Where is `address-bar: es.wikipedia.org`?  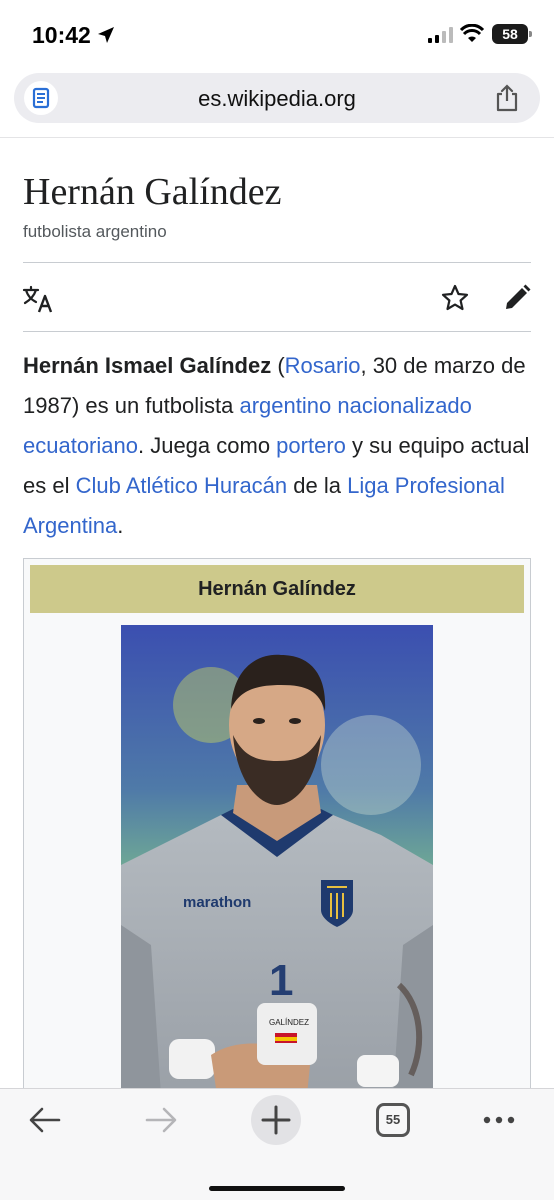
address-bar: es.wikipedia.org is located at coordinates (277, 98).